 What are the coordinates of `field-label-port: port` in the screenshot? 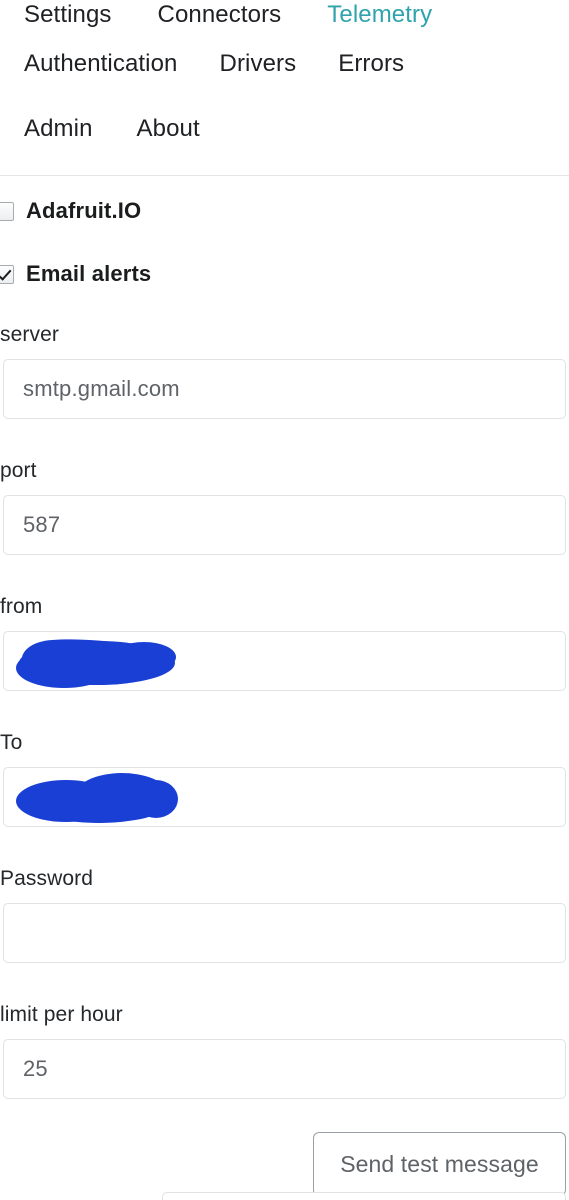 It's located at (18, 470).